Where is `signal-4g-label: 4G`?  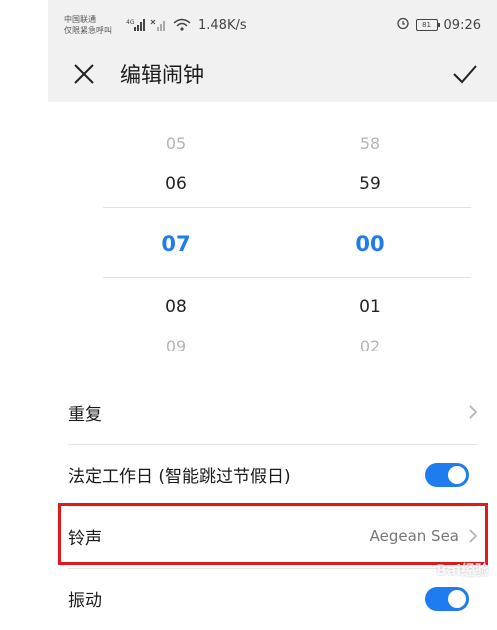
signal-4g-label: 4G is located at coordinates (130, 22).